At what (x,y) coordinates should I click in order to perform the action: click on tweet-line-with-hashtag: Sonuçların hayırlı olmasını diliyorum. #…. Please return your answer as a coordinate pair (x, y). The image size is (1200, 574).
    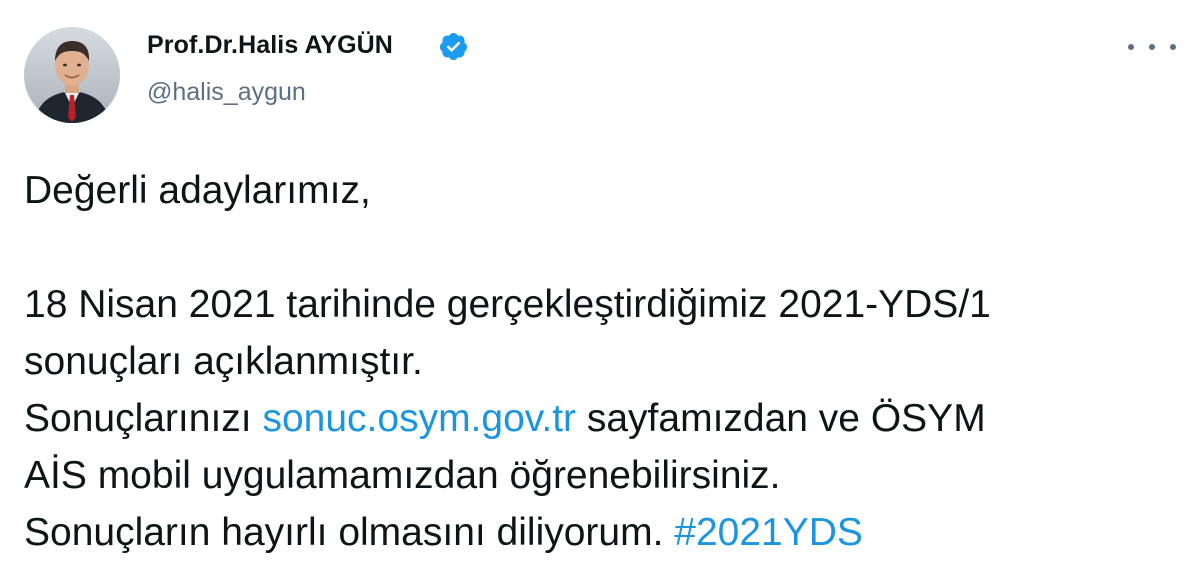
    Looking at the image, I should click on (604, 532).